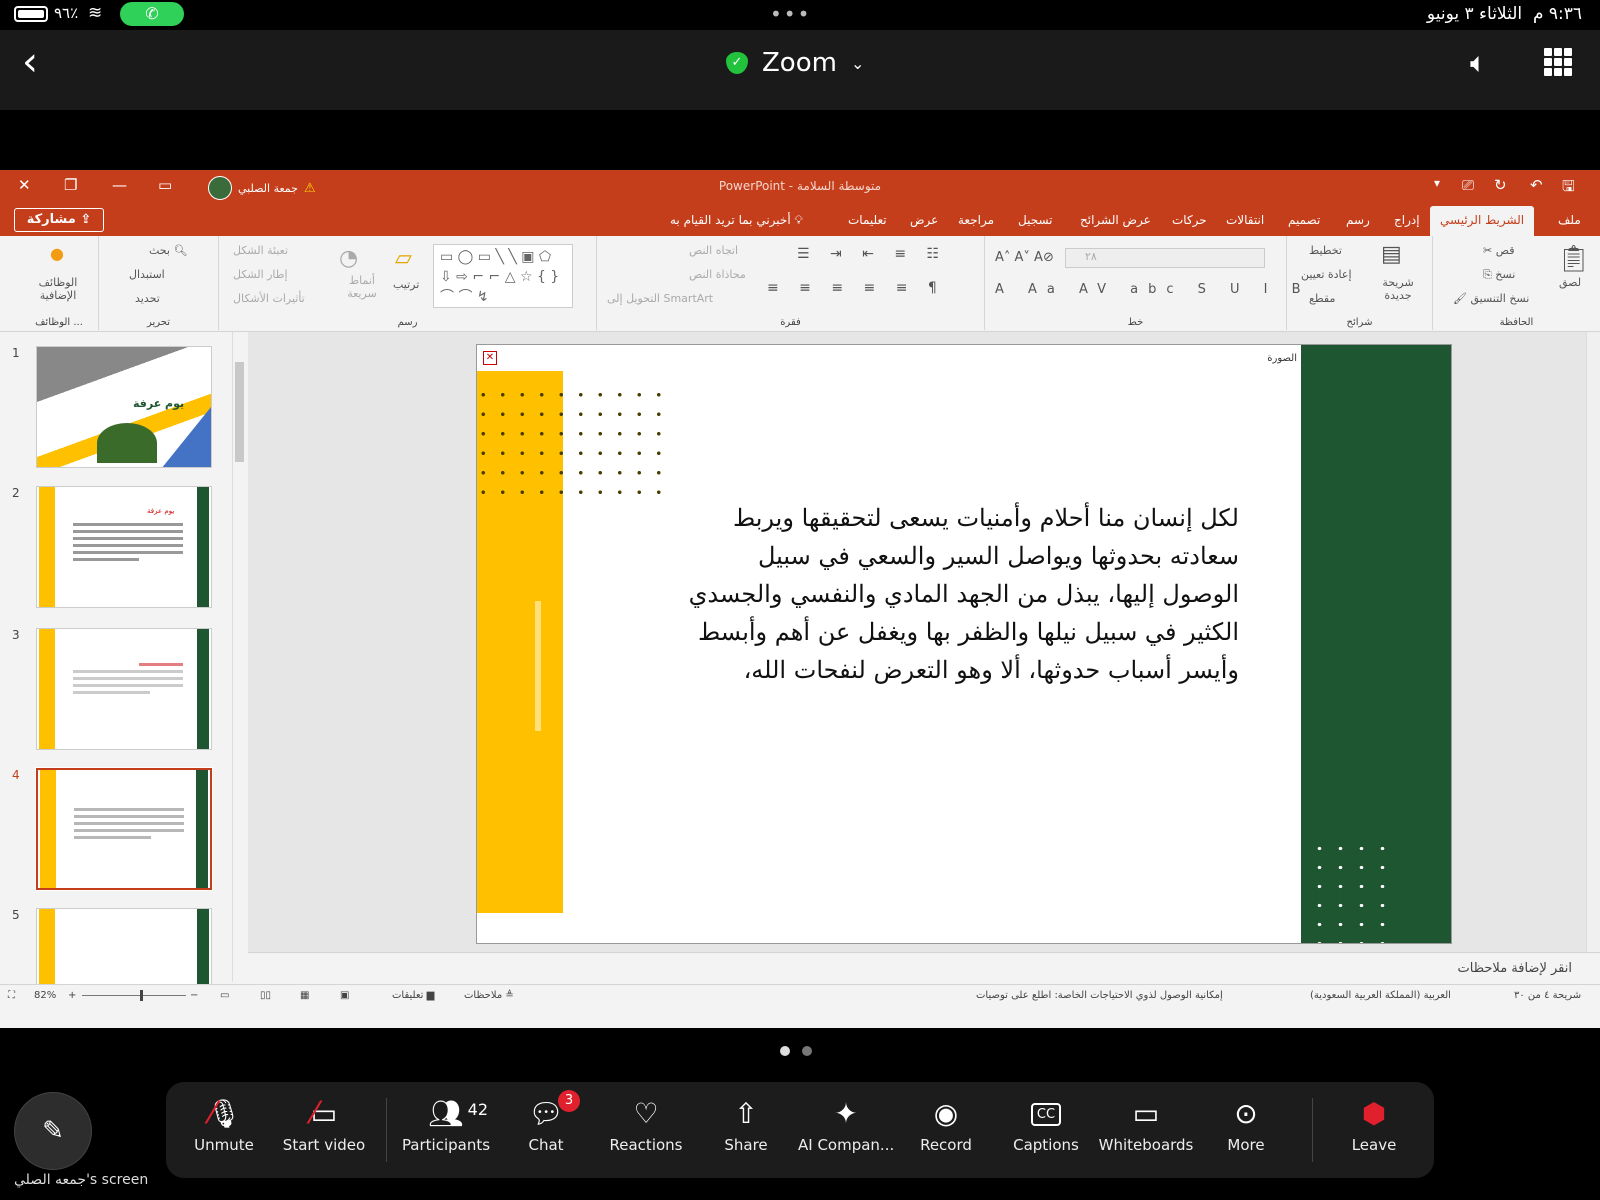 This screenshot has height=1200, width=1600. What do you see at coordinates (1478, 63) in the screenshot?
I see `speaker-icon: 🔈︎` at bounding box center [1478, 63].